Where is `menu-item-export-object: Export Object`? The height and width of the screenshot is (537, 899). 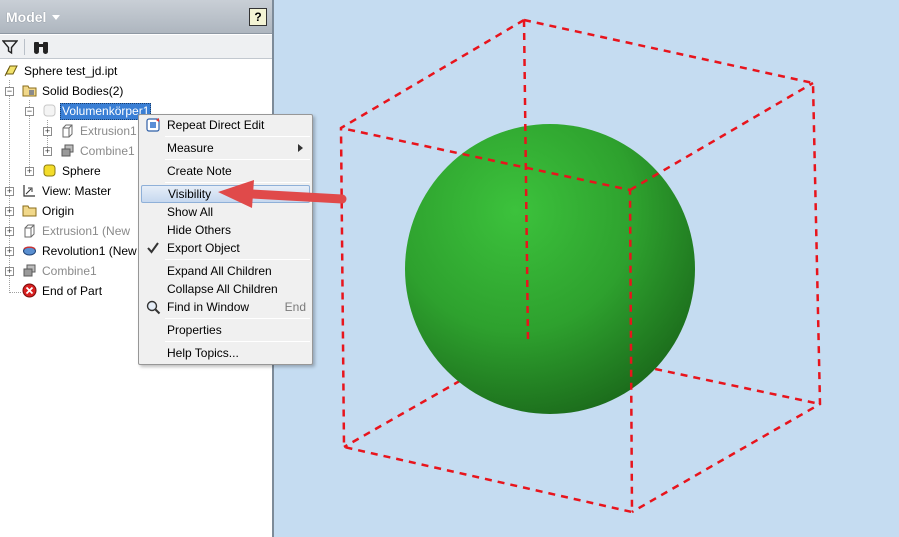 menu-item-export-object: Export Object is located at coordinates (225, 248).